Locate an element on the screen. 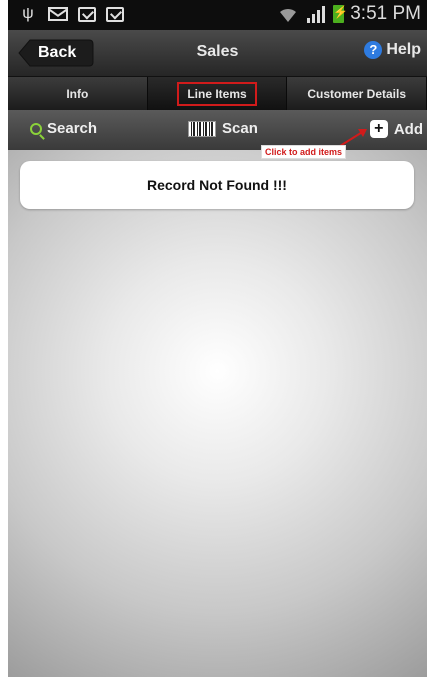 The image size is (427, 677). tab-line-items: Line Items is located at coordinates (217, 93).